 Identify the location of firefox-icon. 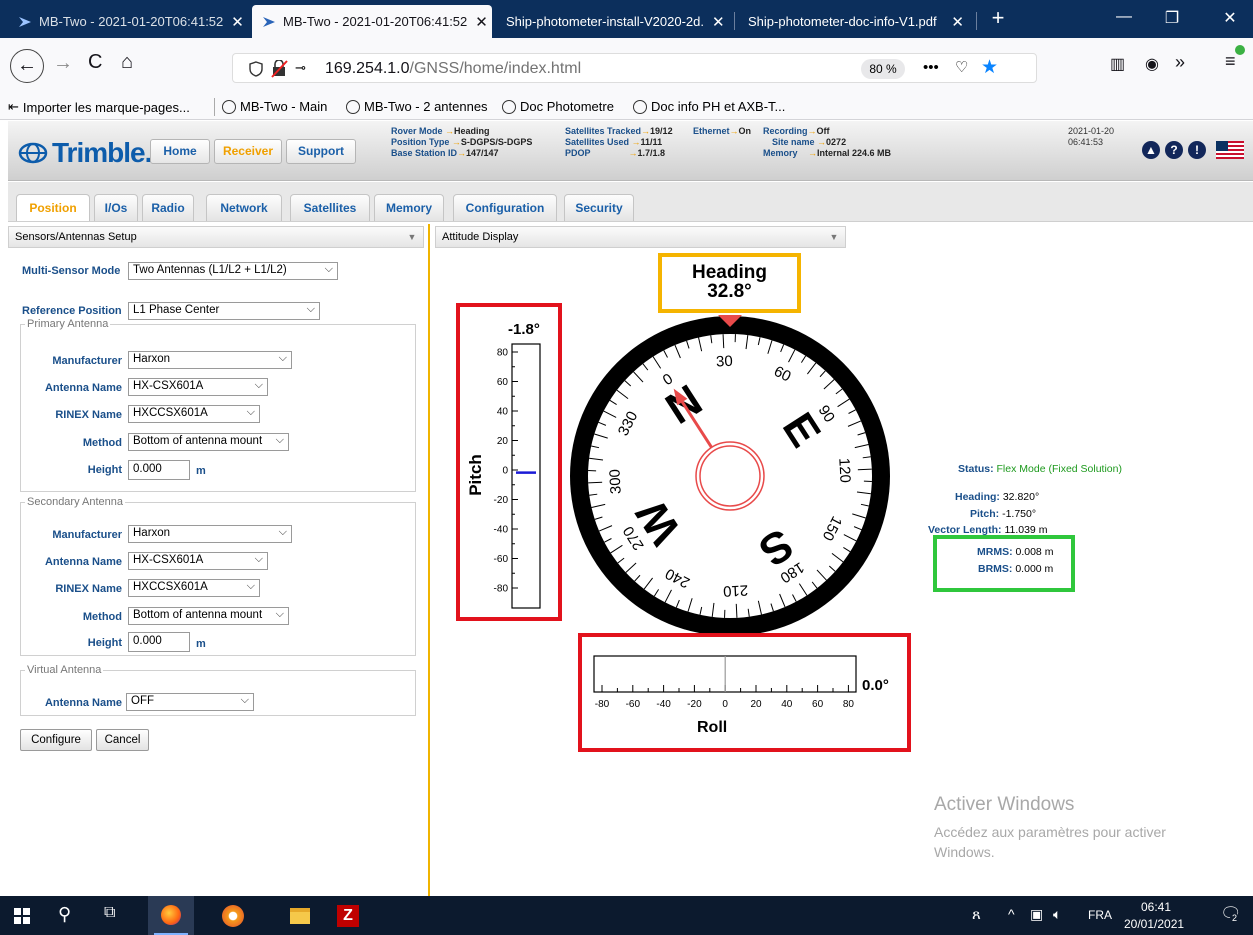
(171, 915).